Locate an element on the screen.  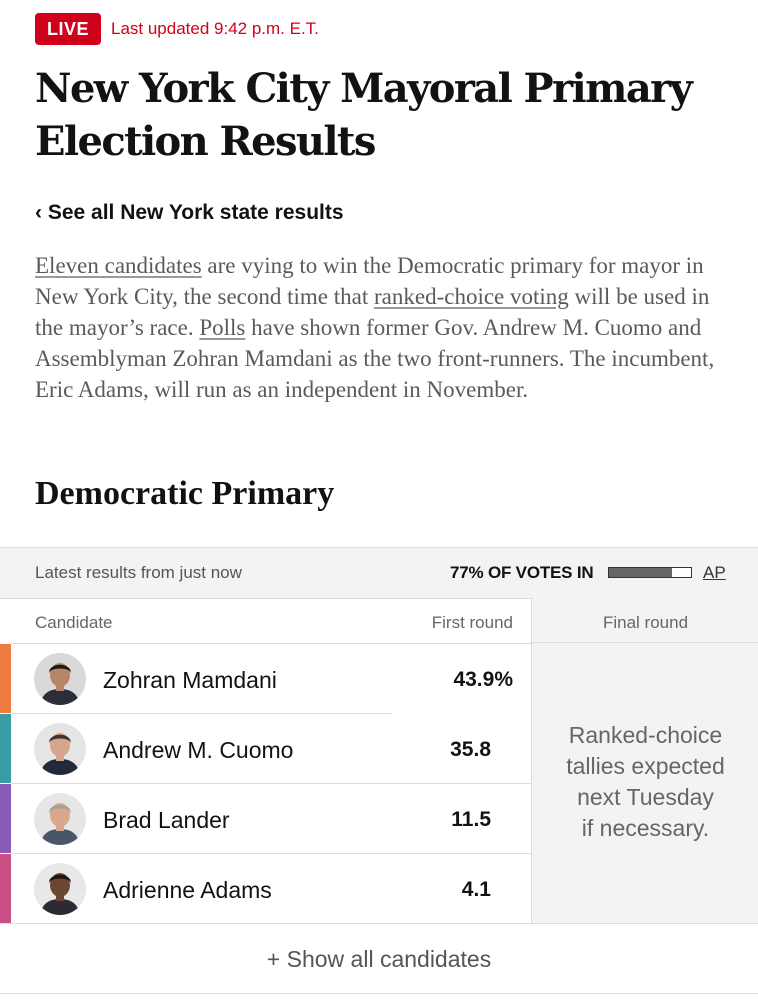
votes-progress-fill is located at coordinates (641, 572).